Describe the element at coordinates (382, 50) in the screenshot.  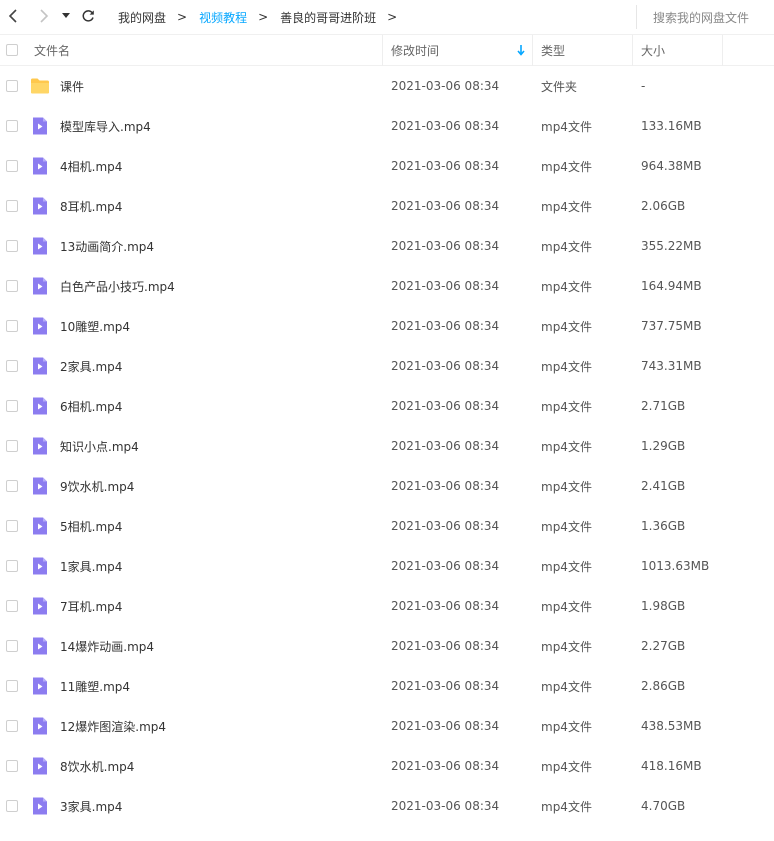
I see `column-divider` at that location.